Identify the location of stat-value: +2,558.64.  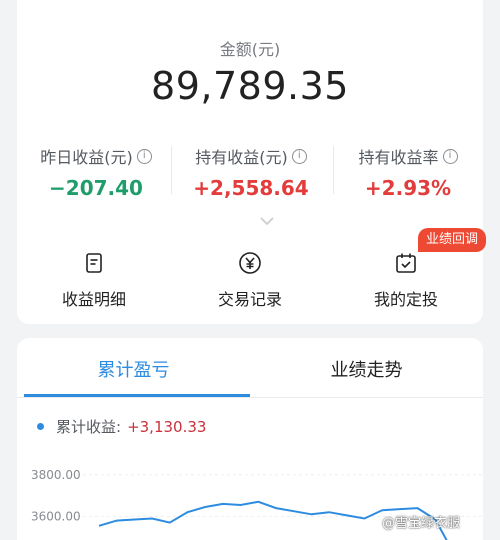
(251, 188).